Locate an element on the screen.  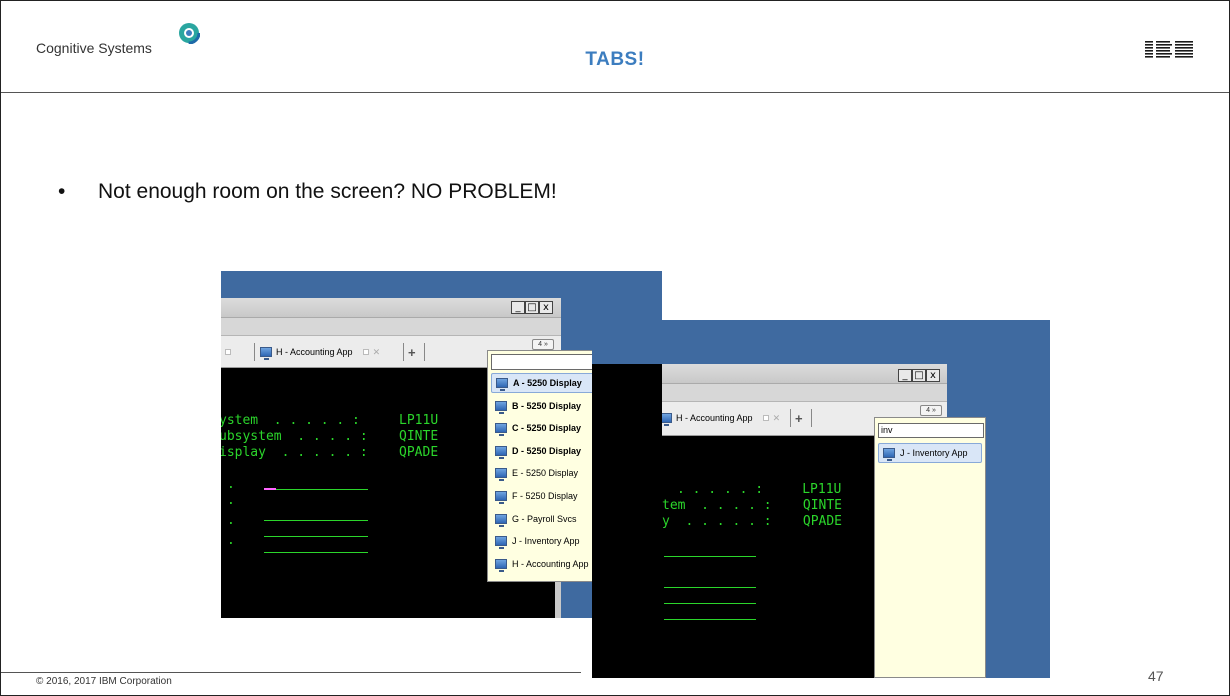
ibm-logo is located at coordinates (1169, 49).